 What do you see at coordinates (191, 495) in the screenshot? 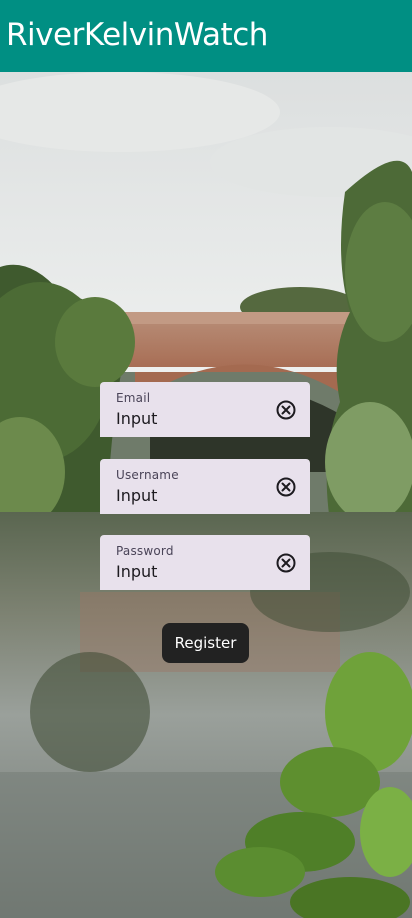
I see `username-input` at bounding box center [191, 495].